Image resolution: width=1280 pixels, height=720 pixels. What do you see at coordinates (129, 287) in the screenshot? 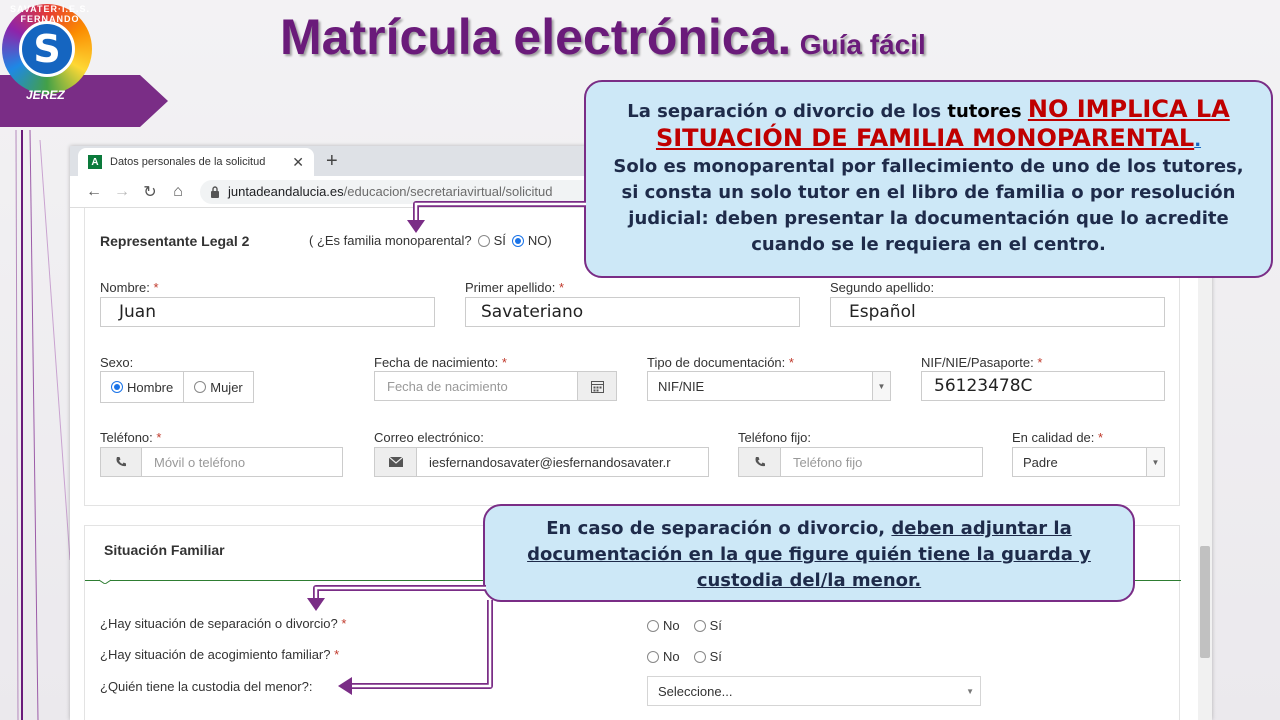
I see `nombre-label: Nombre: *` at bounding box center [129, 287].